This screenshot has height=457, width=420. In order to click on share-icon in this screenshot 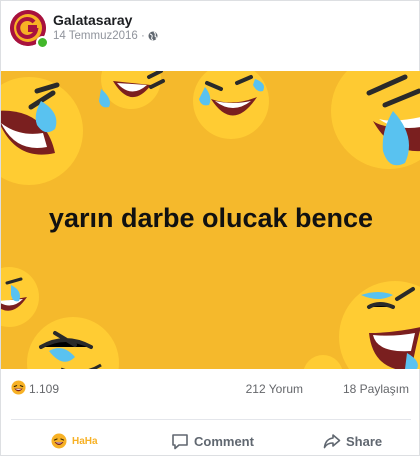, I will do `click(332, 441)`.